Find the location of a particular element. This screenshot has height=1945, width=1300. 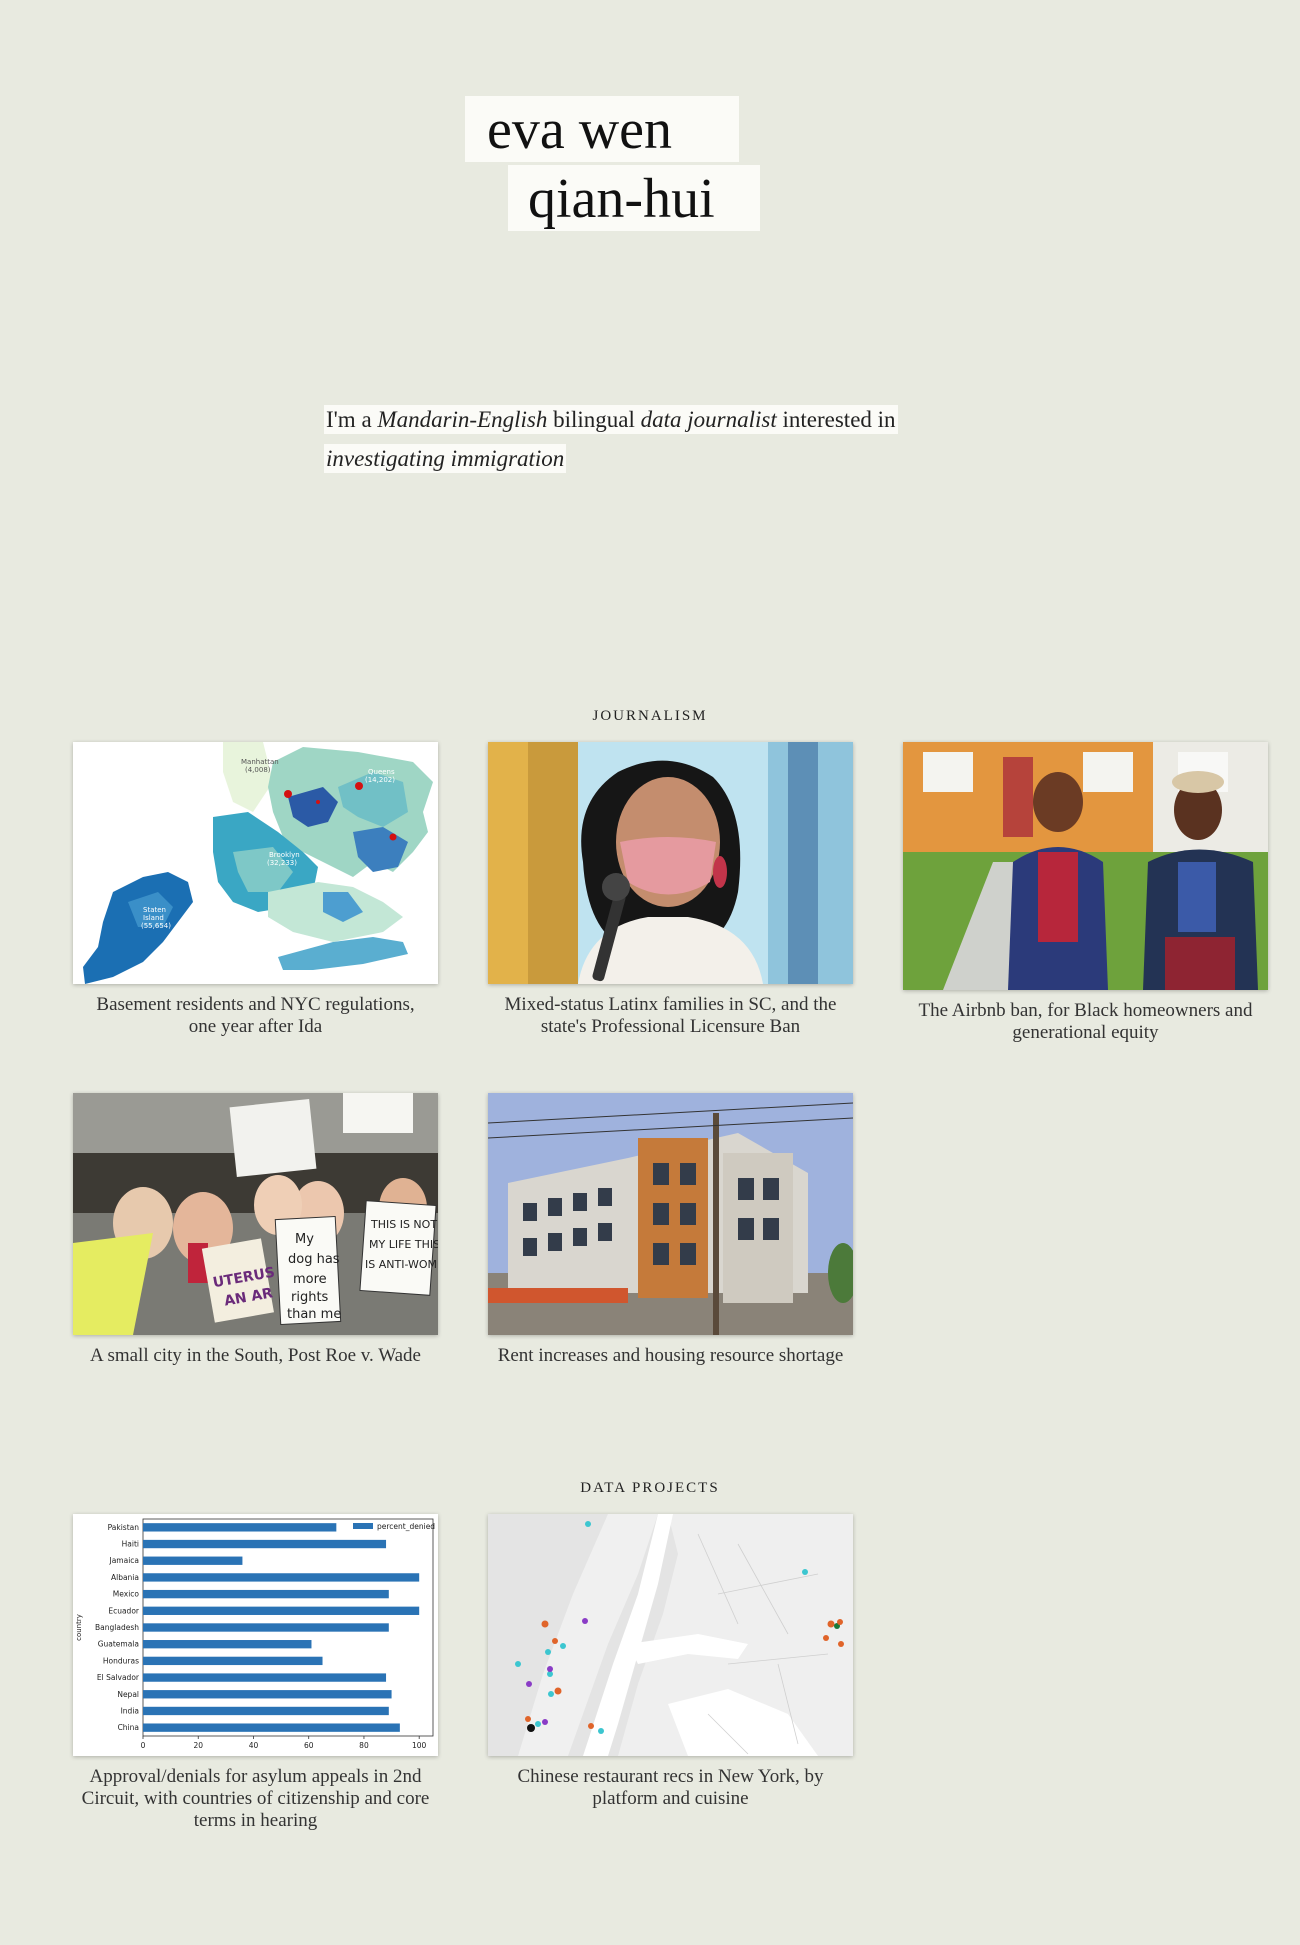

x-tick-label-20: 20 is located at coordinates (198, 1745).